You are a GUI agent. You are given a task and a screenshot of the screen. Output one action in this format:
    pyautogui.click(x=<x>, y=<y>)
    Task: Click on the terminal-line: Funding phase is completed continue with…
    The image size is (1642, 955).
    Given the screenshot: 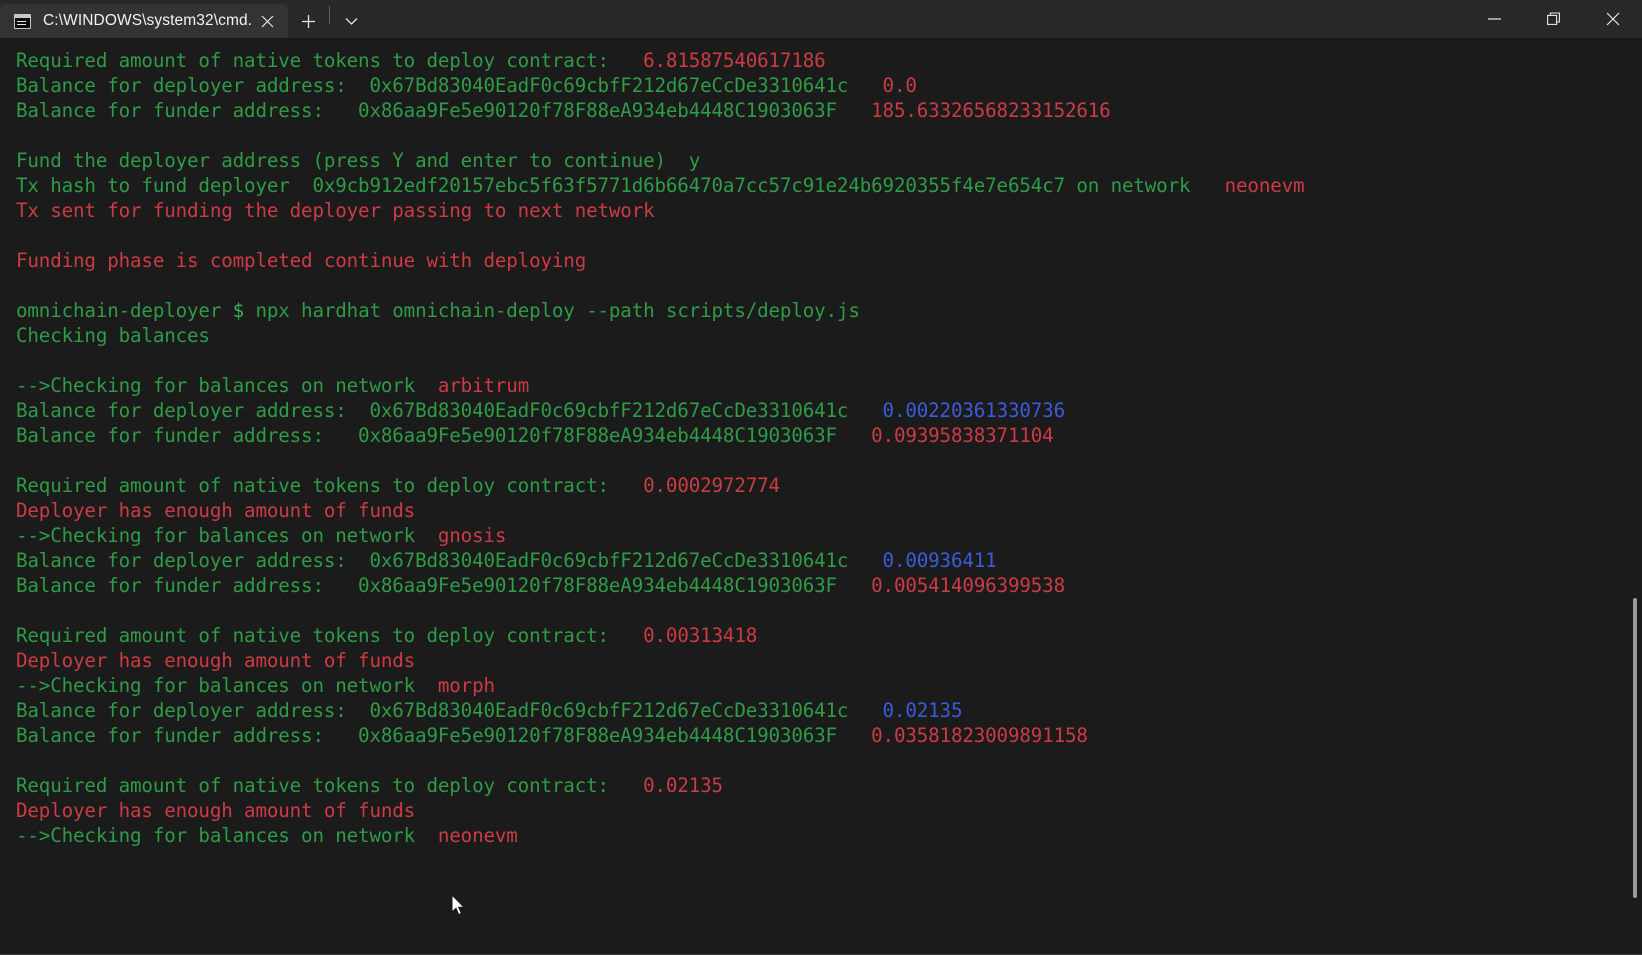 What is the action you would take?
    pyautogui.click(x=829, y=260)
    